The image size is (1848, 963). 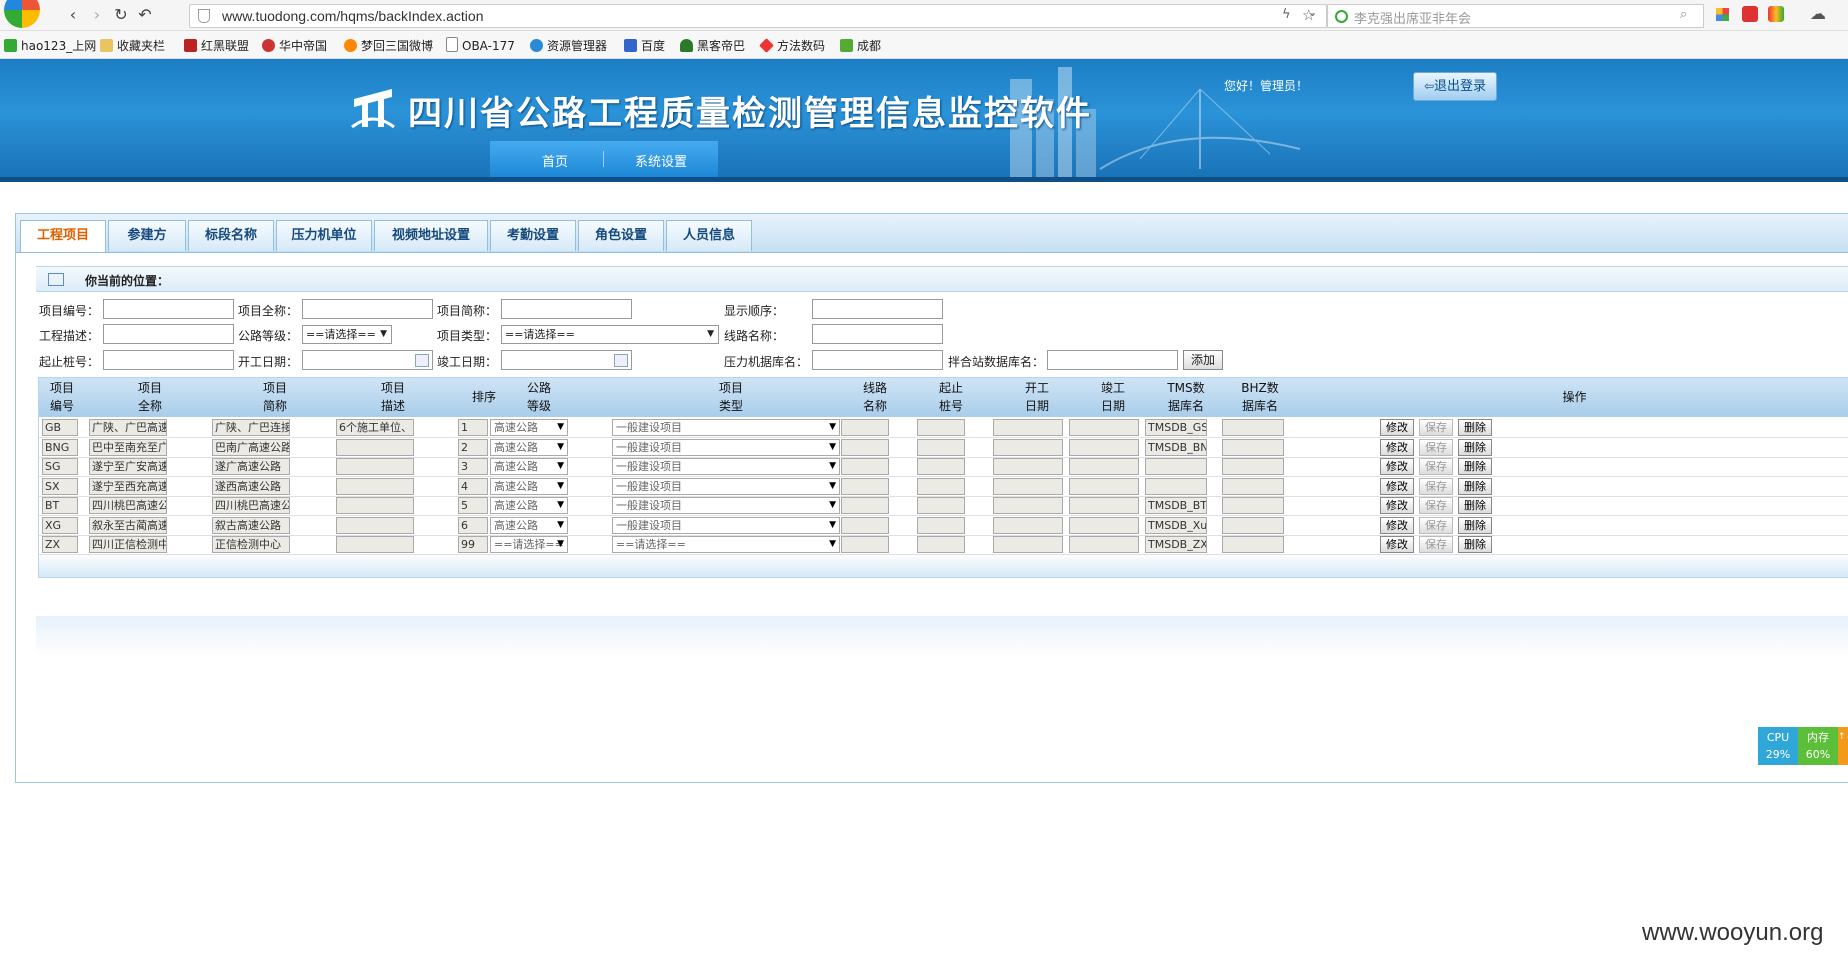 I want to click on cell-tms: TMSDB_ZX_, so click(x=1176, y=544).